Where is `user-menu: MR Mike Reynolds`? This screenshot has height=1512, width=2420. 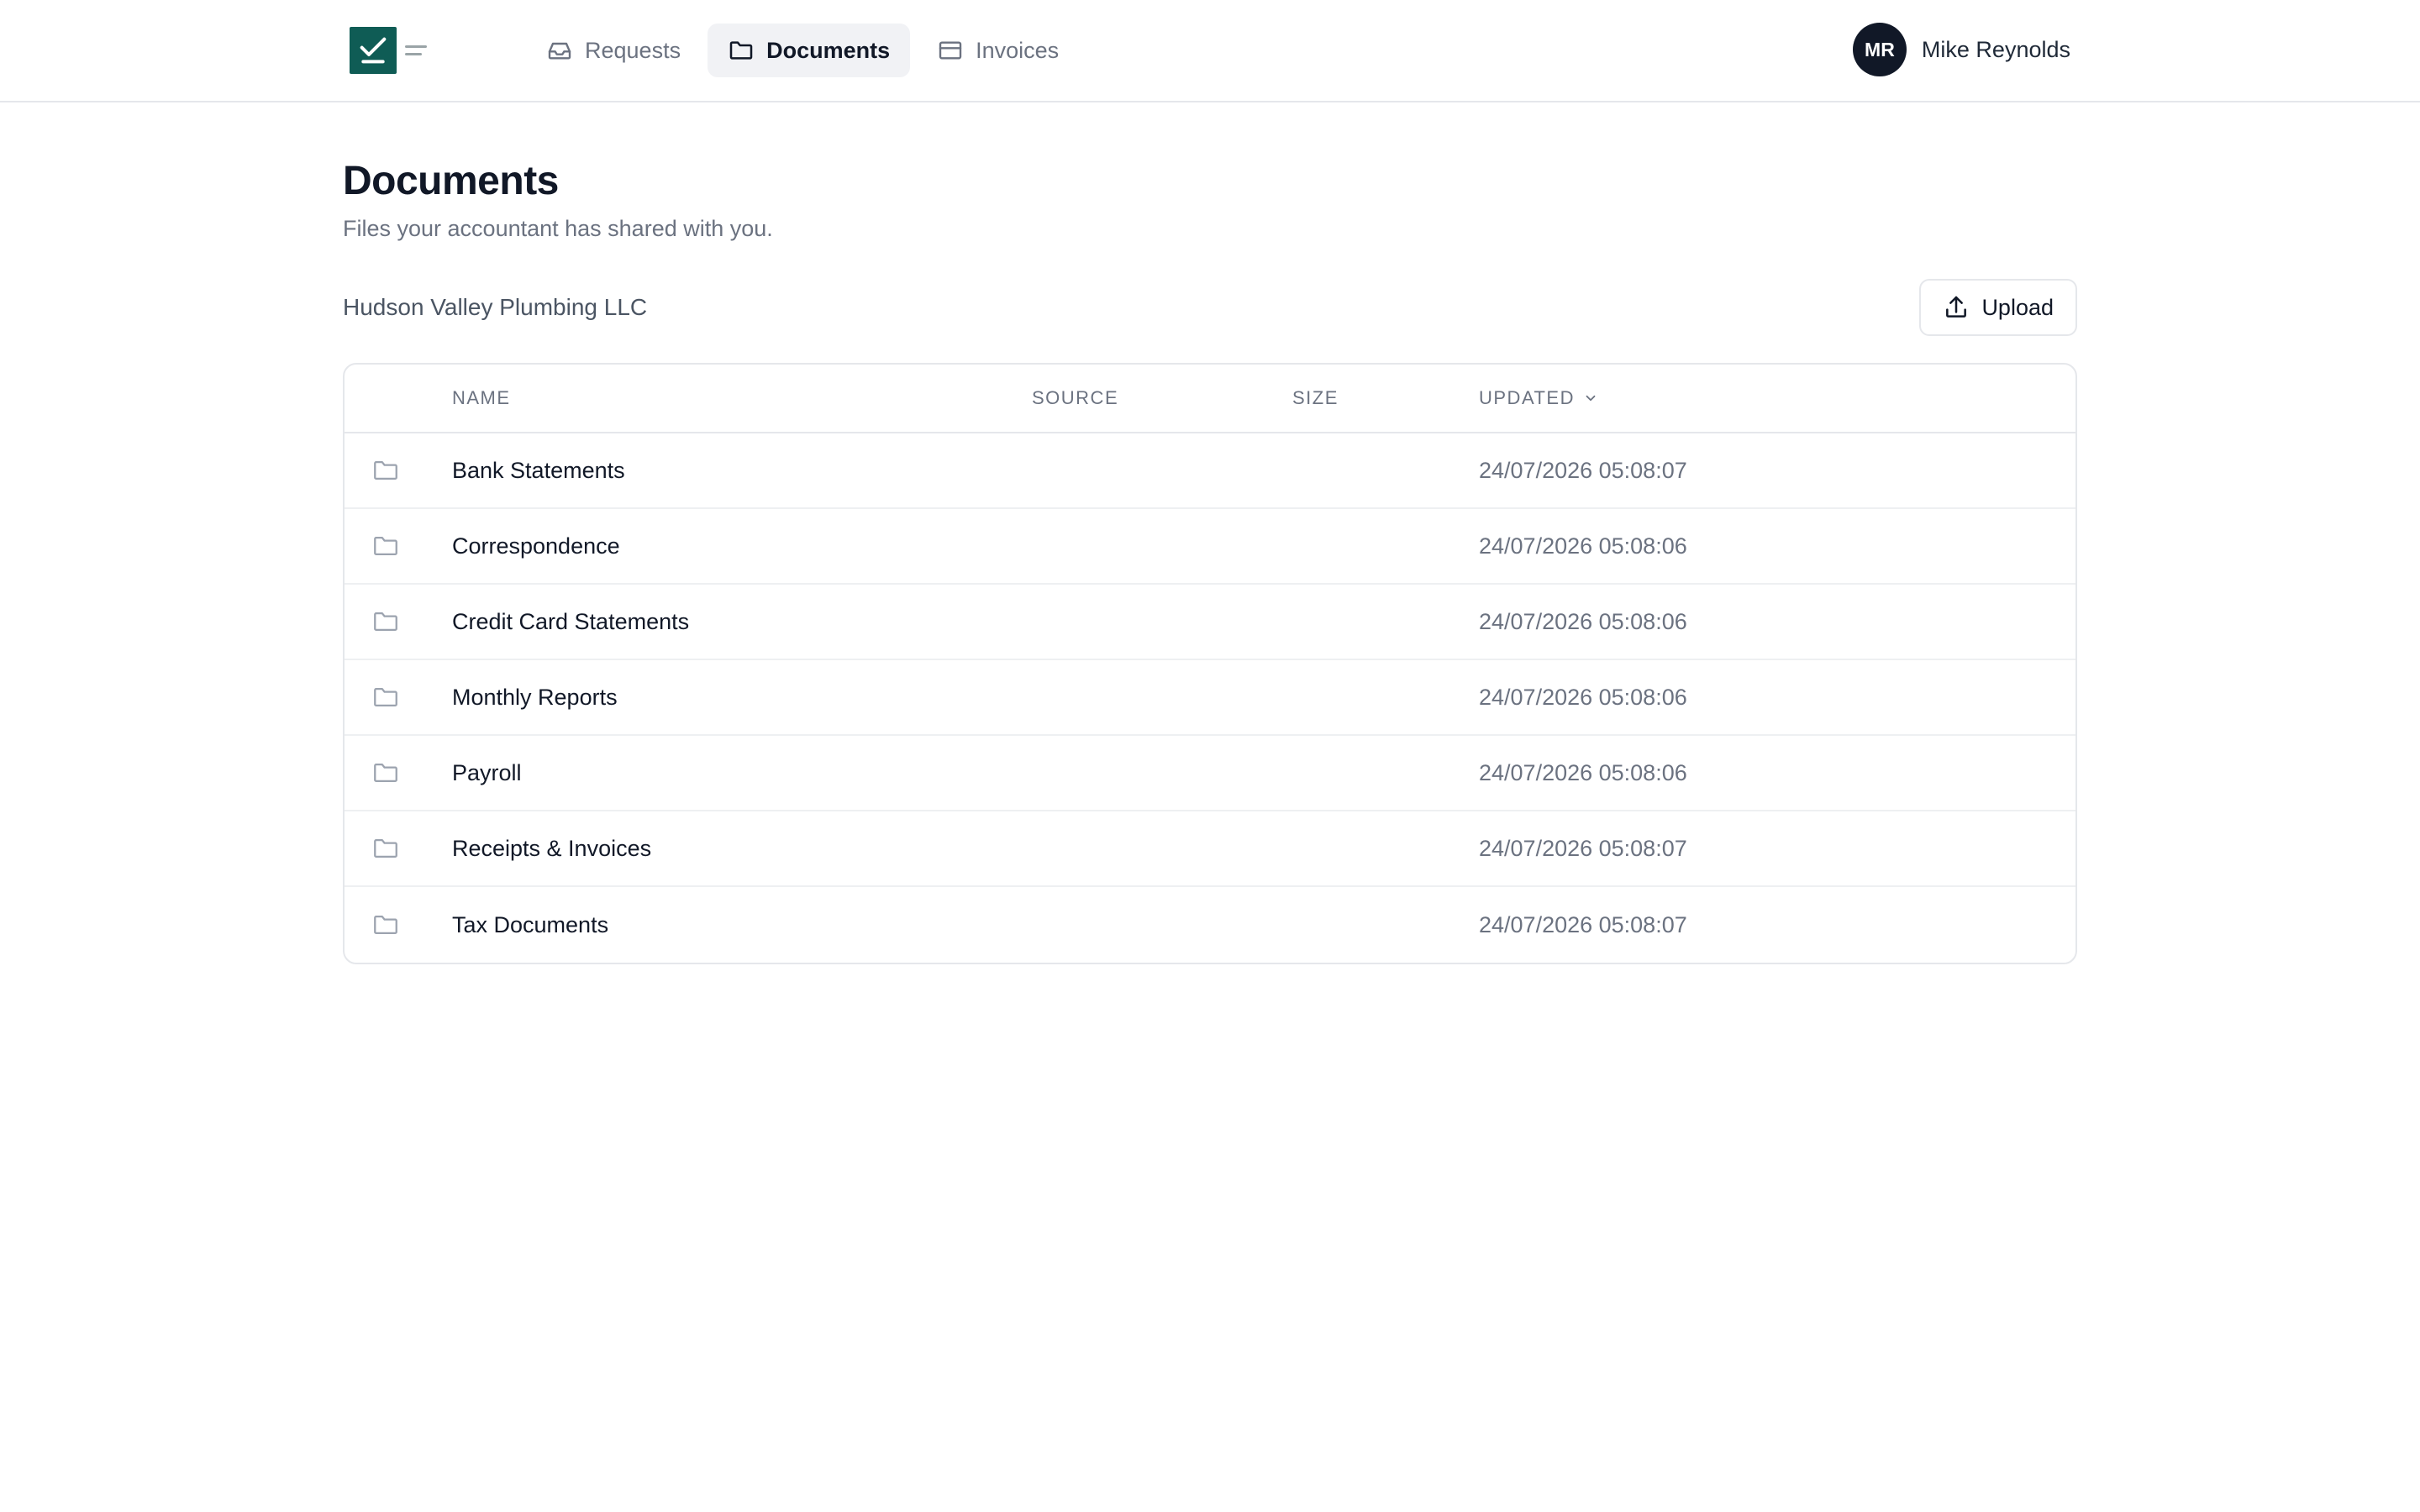
user-menu: MR Mike Reynolds is located at coordinates (1961, 49).